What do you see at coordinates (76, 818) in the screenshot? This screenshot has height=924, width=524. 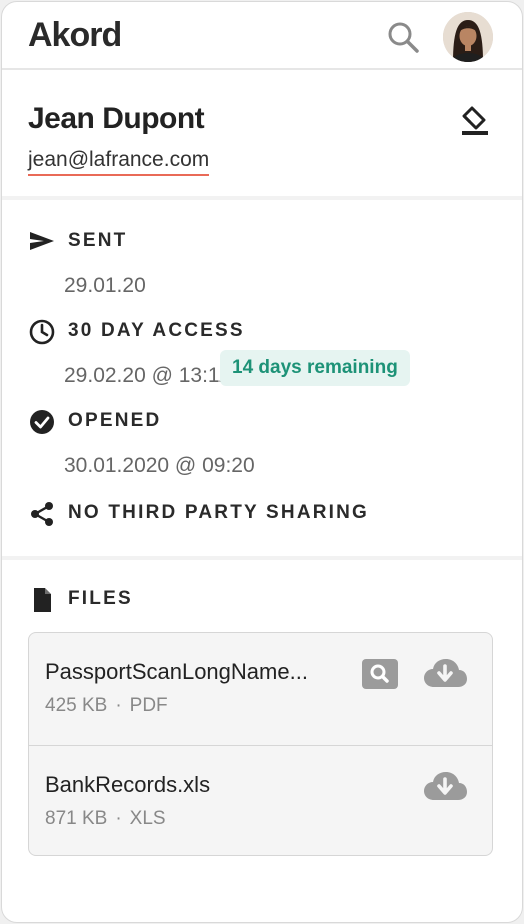 I see `file-size: 871 KB` at bounding box center [76, 818].